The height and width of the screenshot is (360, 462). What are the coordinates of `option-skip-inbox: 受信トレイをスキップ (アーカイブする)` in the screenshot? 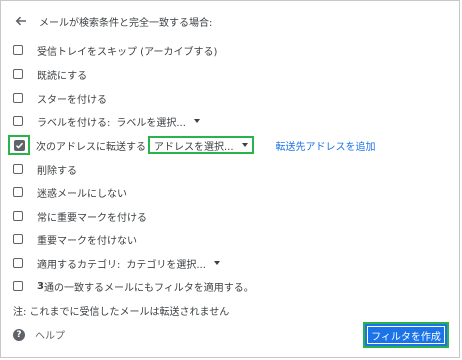 It's located at (115, 50).